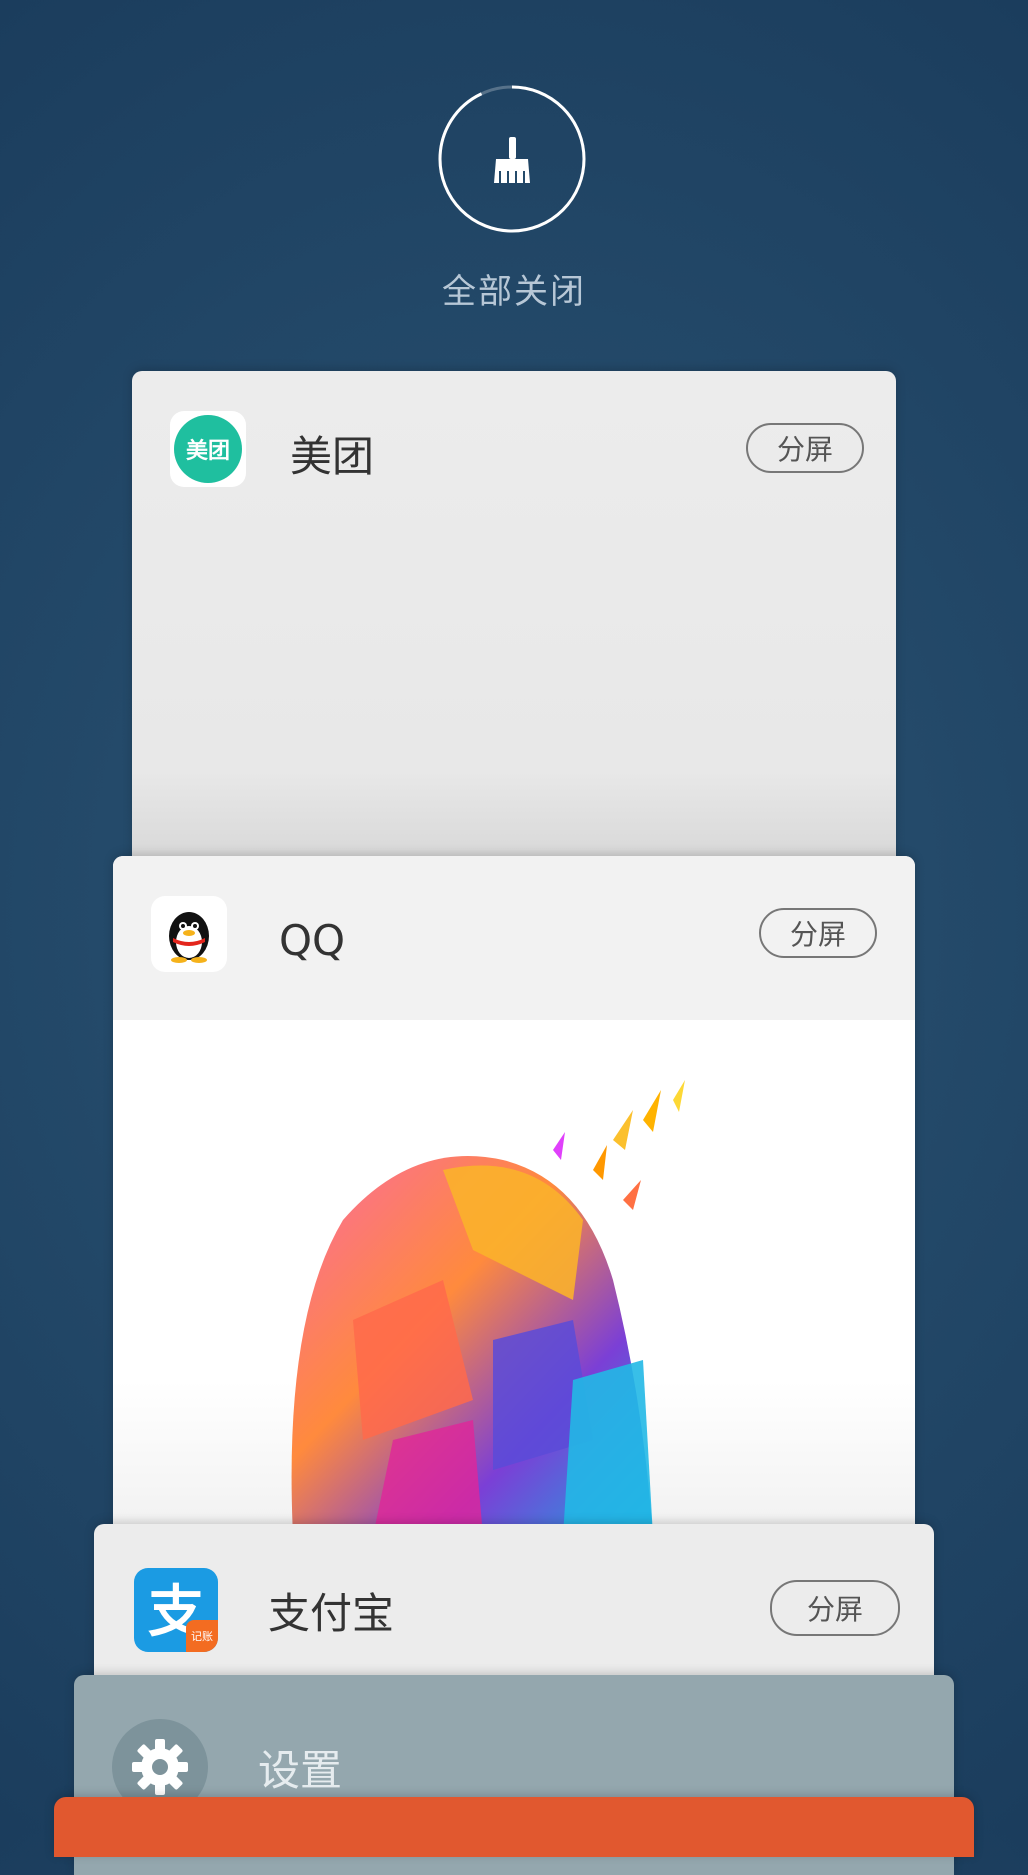  I want to click on app-name-qq: QQ, so click(312, 940).